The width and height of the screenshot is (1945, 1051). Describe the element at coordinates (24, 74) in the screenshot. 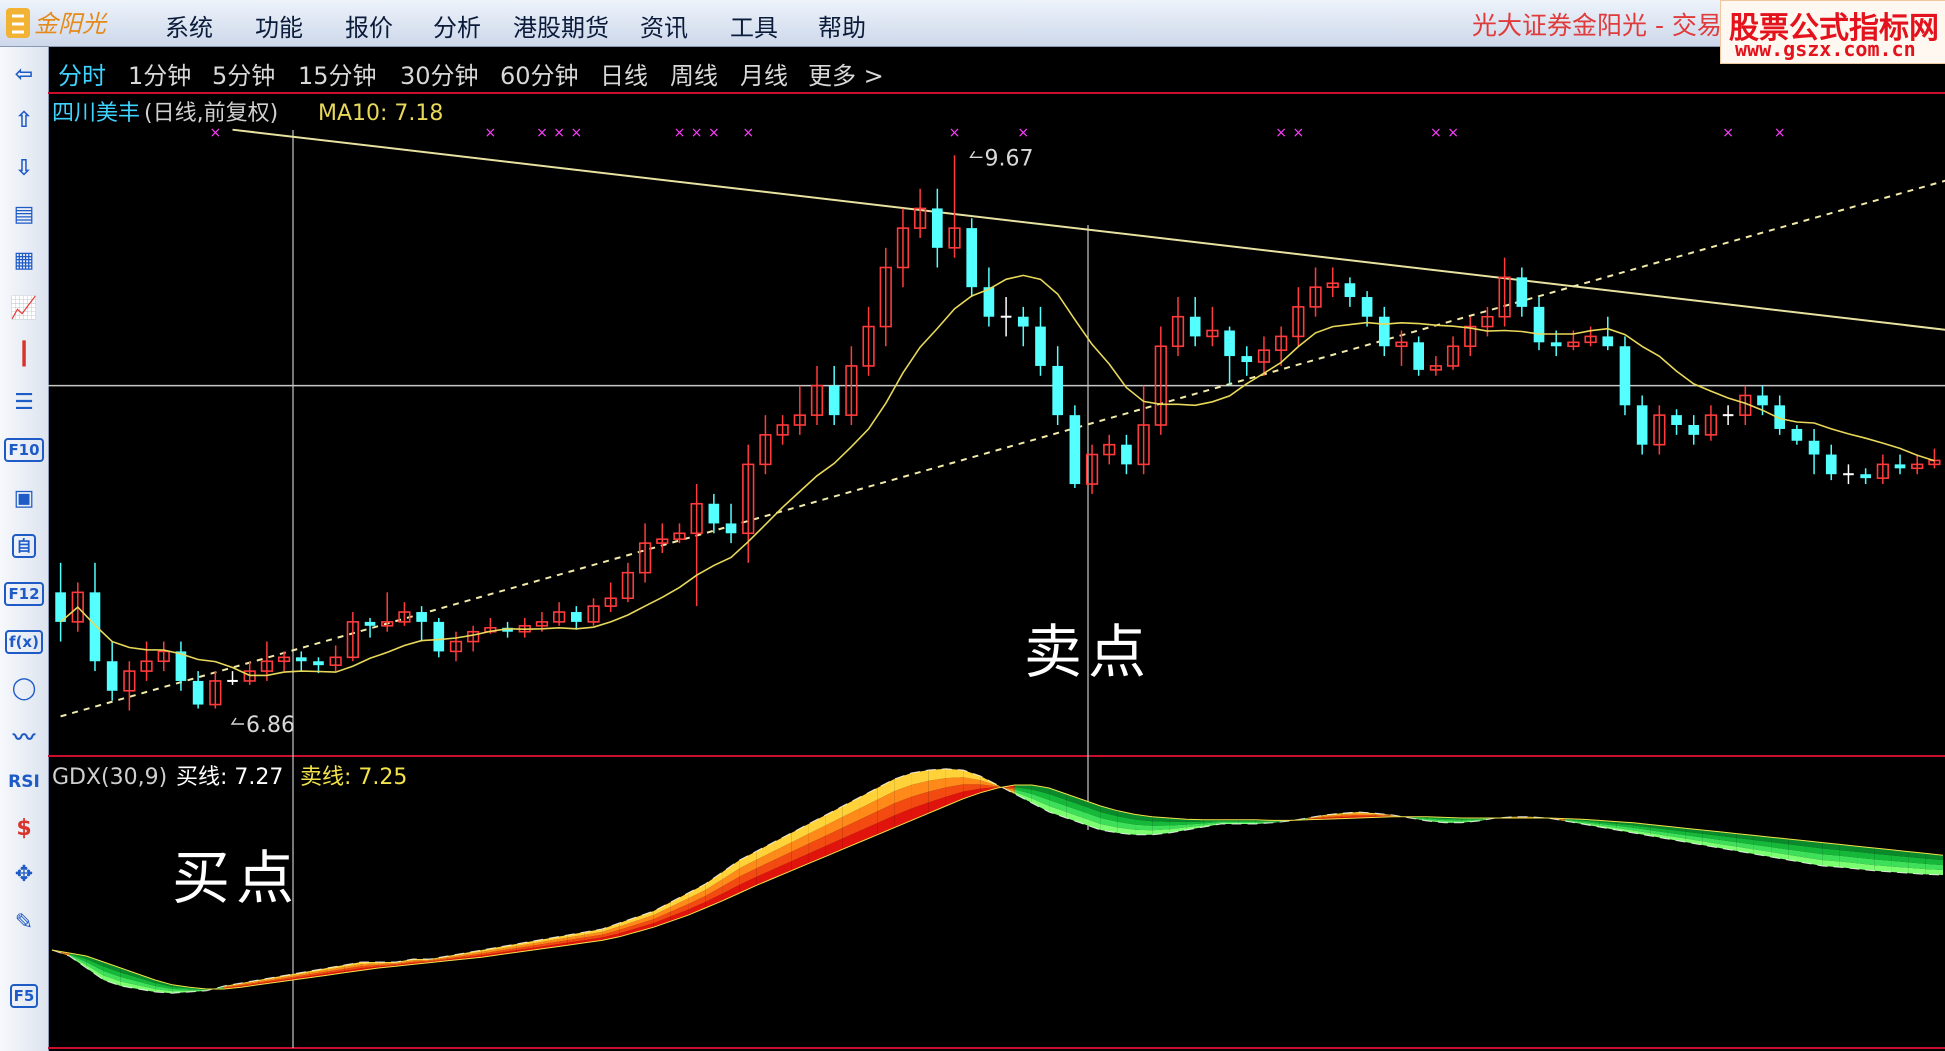

I see `back-arrow-icon: ⇦` at that location.